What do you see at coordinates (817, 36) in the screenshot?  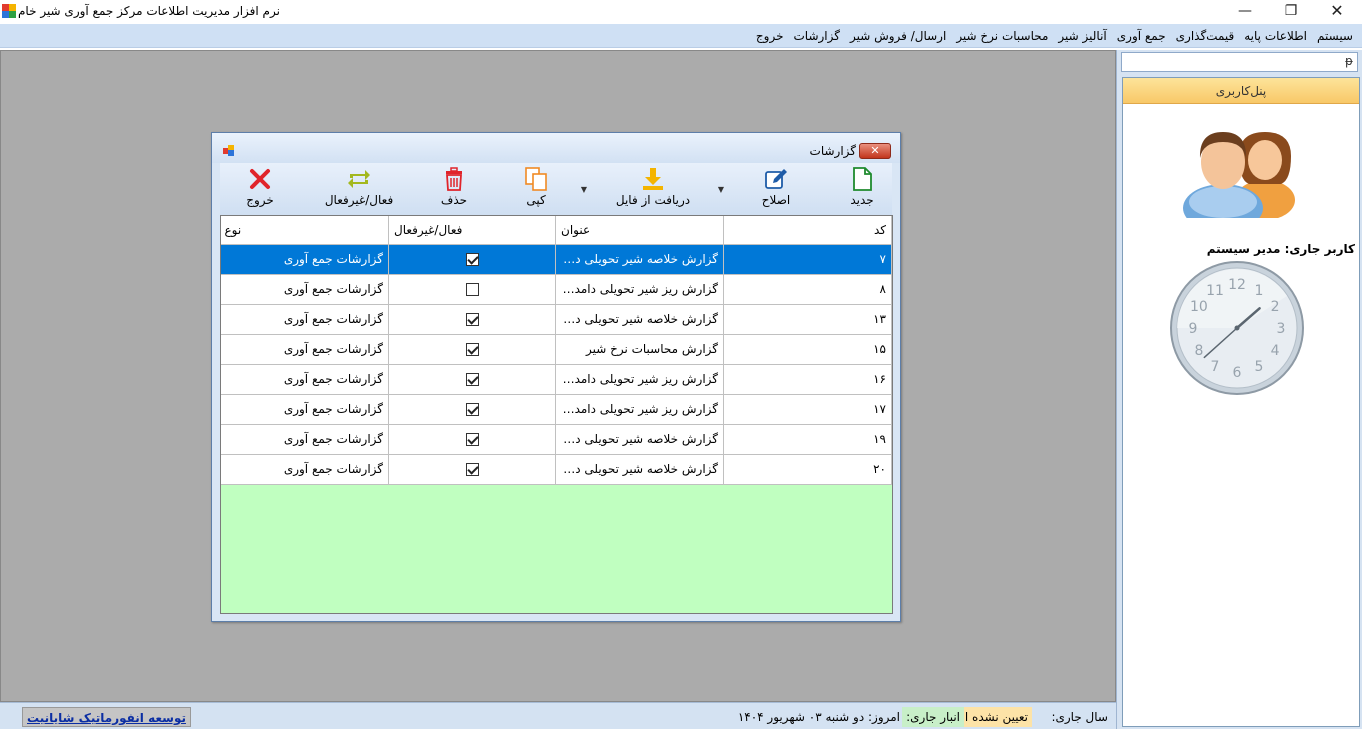 I see `menu-reports: گزارشات` at bounding box center [817, 36].